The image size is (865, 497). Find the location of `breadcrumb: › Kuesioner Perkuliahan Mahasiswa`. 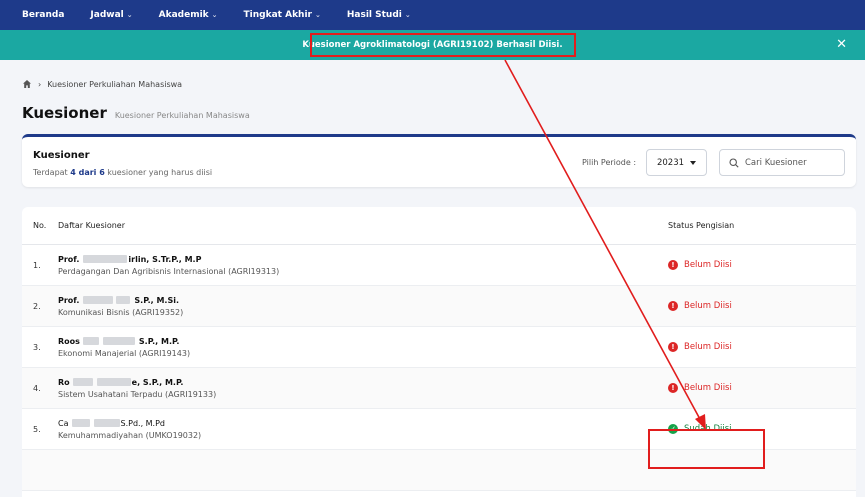

breadcrumb: › Kuesioner Perkuliahan Mahasiswa is located at coordinates (102, 84).